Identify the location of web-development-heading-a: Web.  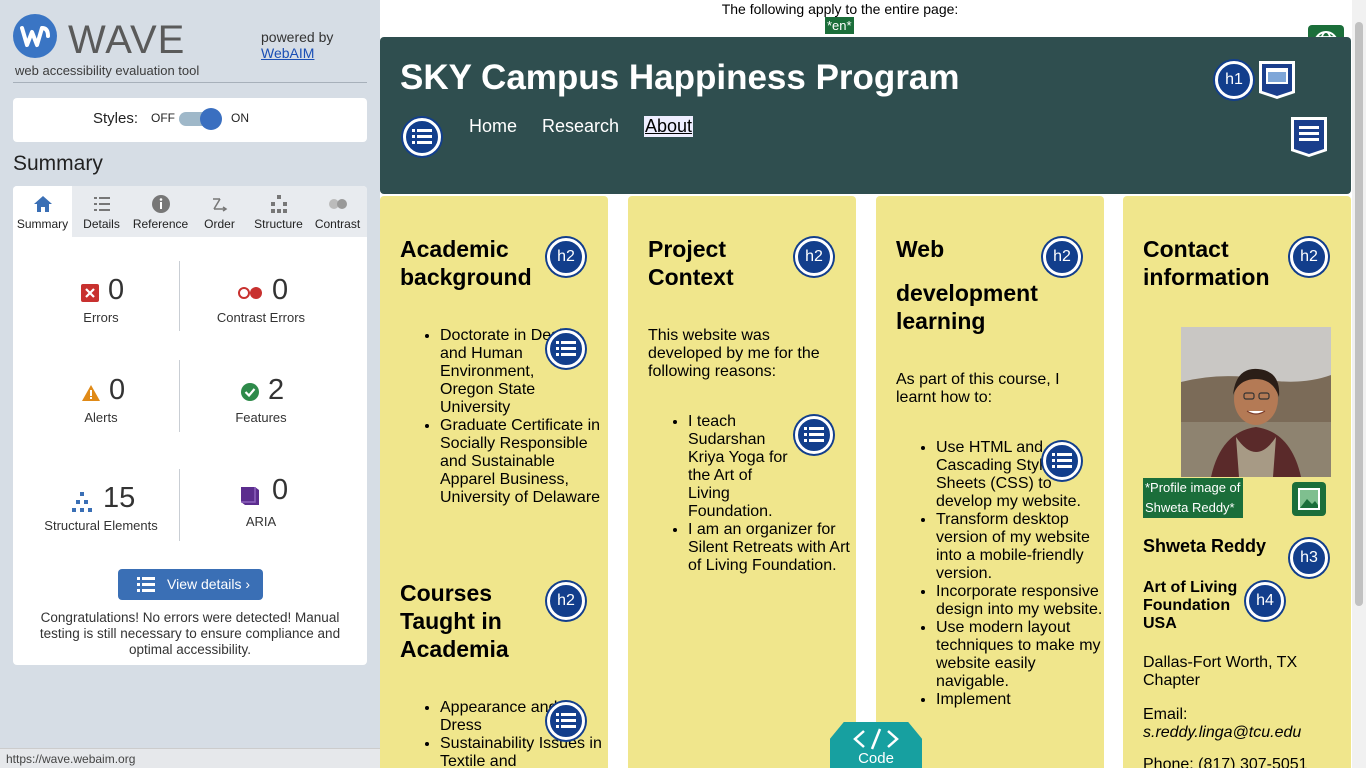
(920, 249).